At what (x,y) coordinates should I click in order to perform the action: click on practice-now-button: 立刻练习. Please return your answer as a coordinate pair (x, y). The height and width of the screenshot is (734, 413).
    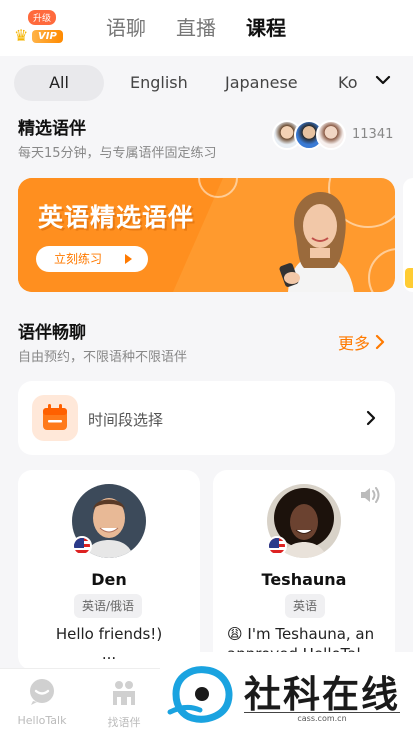
    Looking at the image, I should click on (92, 259).